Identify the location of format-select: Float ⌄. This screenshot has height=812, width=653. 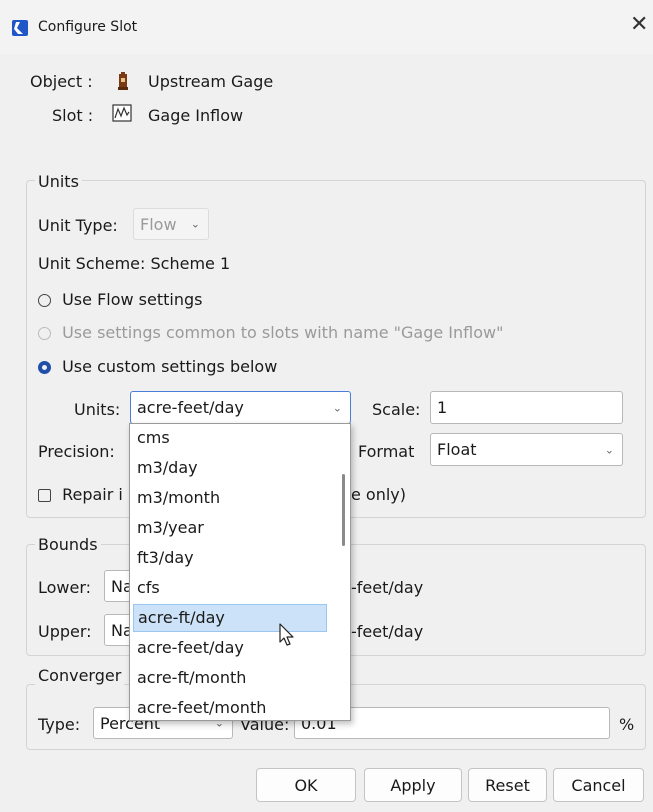
(526, 449).